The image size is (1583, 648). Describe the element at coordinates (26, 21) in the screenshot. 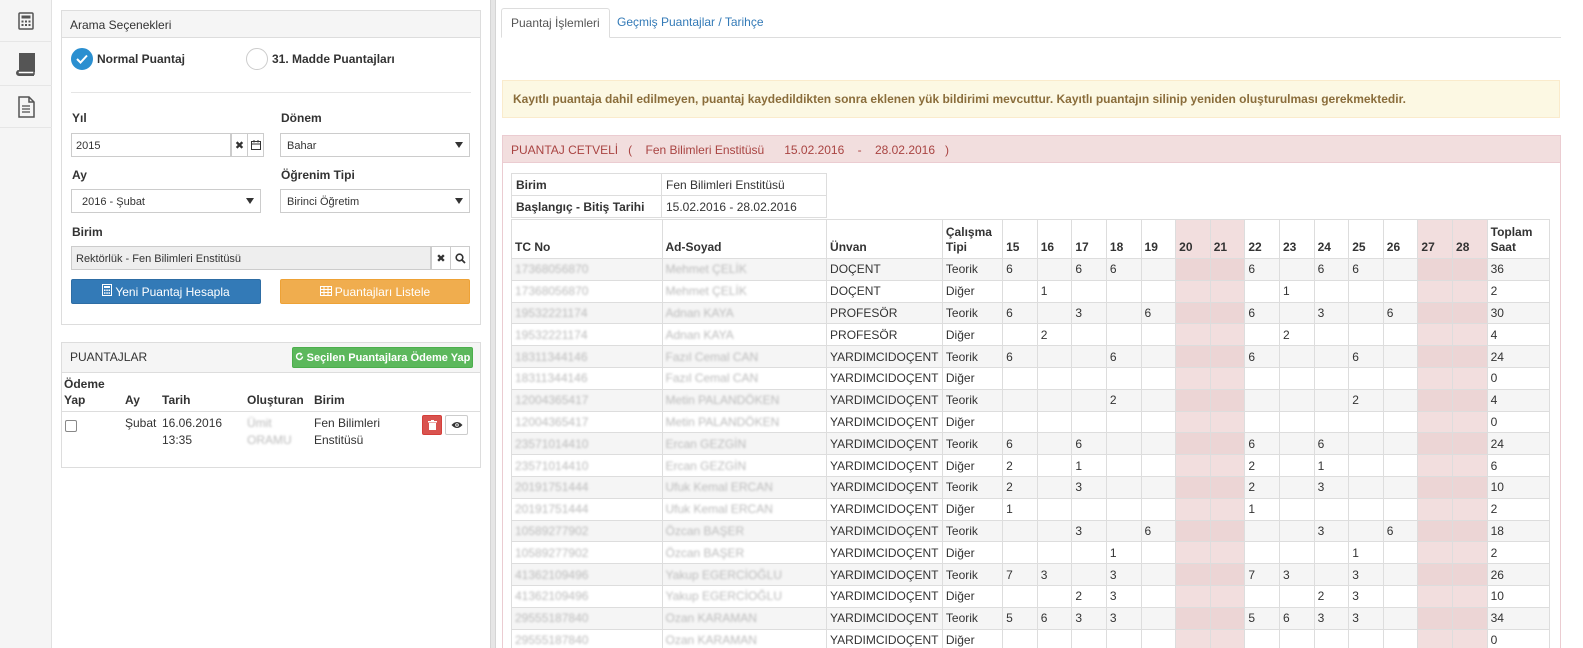

I see `calculator-icon` at that location.